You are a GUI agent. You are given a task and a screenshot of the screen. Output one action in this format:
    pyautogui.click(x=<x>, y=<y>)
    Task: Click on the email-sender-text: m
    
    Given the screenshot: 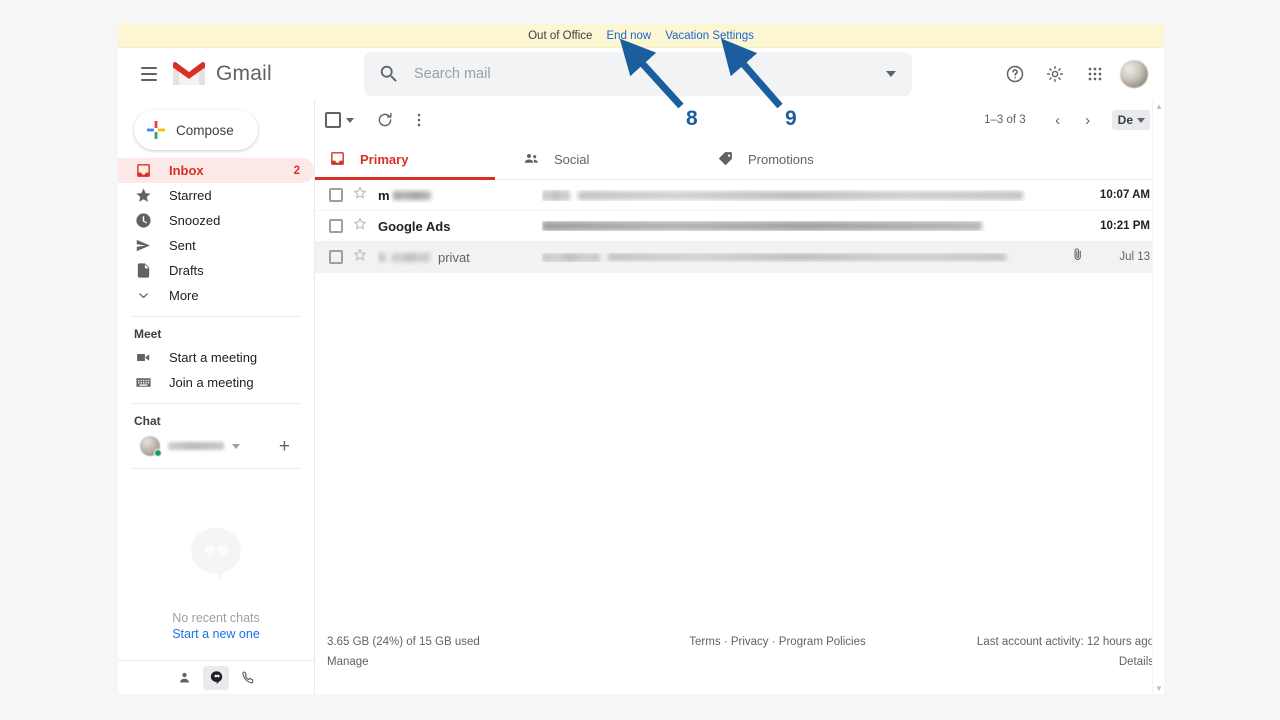 What is the action you would take?
    pyautogui.click(x=384, y=195)
    